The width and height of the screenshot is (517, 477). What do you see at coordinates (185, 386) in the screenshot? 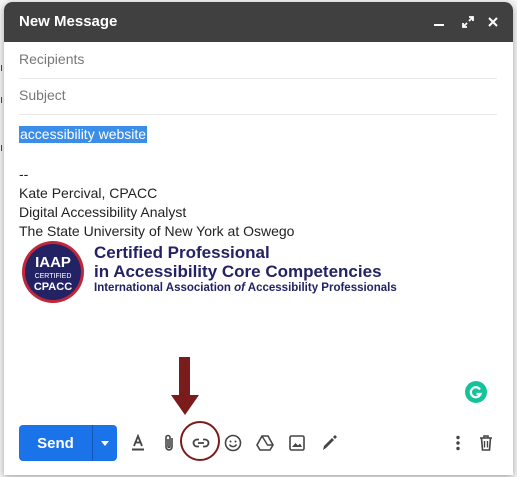
I see `annotation-arrow-icon` at bounding box center [185, 386].